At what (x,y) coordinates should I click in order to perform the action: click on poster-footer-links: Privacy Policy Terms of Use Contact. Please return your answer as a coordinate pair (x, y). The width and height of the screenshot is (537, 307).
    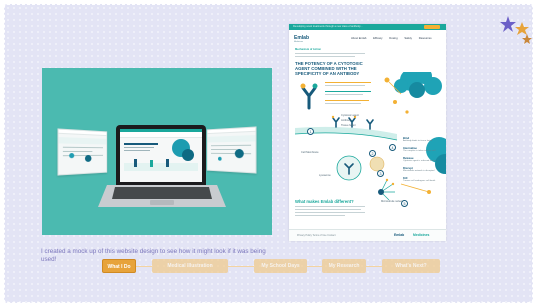
    Looking at the image, I should click on (316, 235).